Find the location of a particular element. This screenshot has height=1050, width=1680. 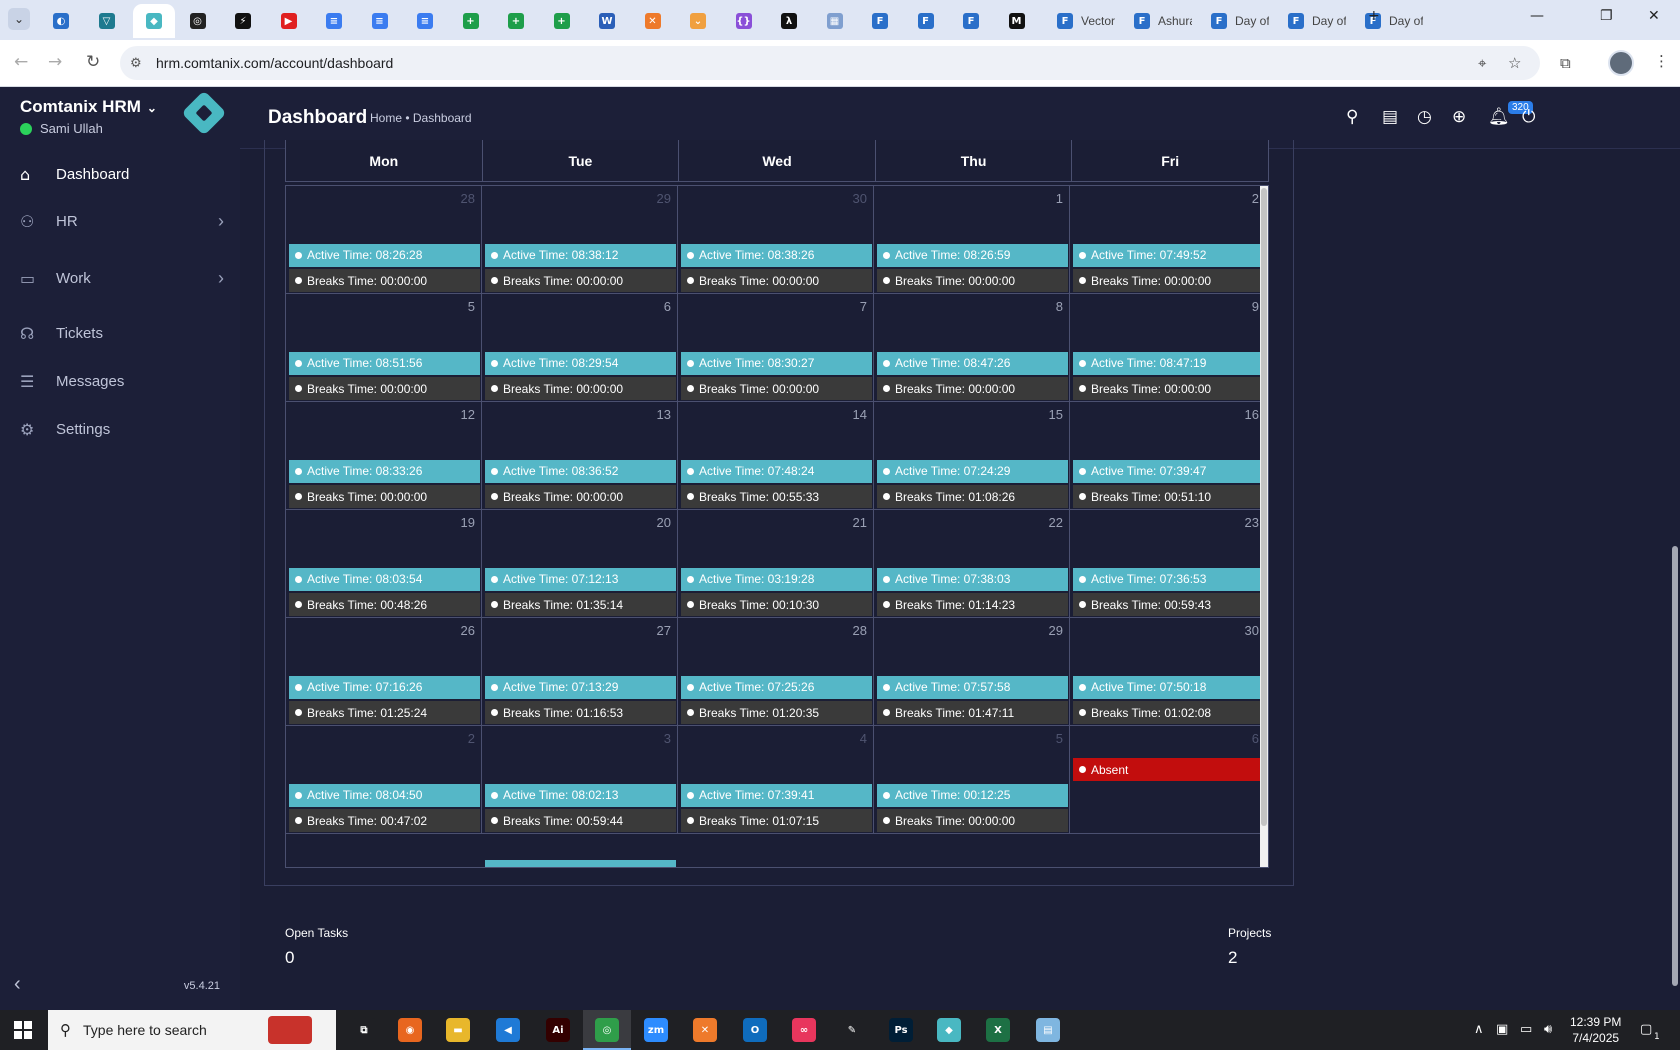

windows-start-icon is located at coordinates (23, 1030).